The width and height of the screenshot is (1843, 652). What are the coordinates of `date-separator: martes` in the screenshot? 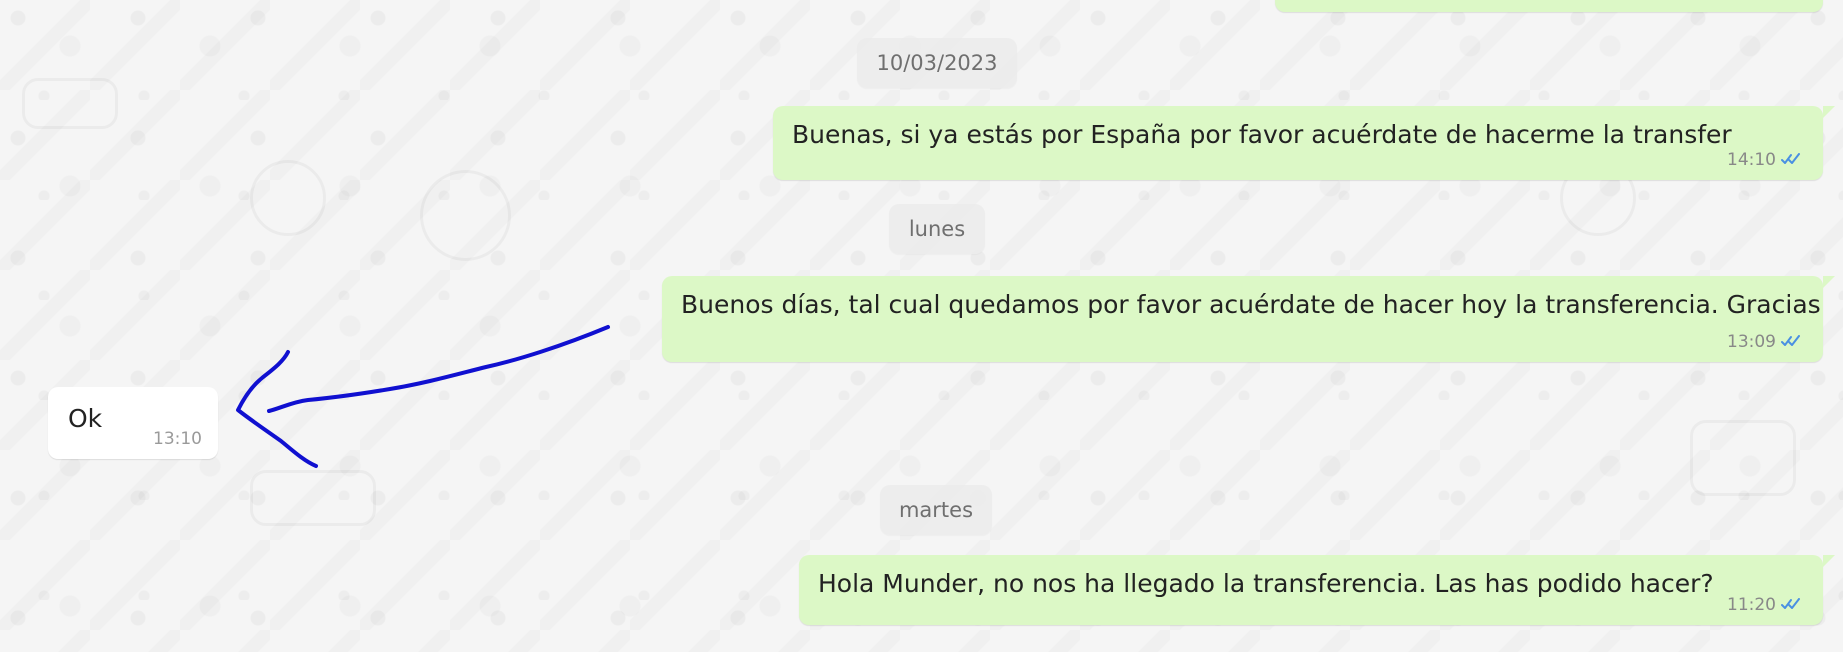 It's located at (936, 510).